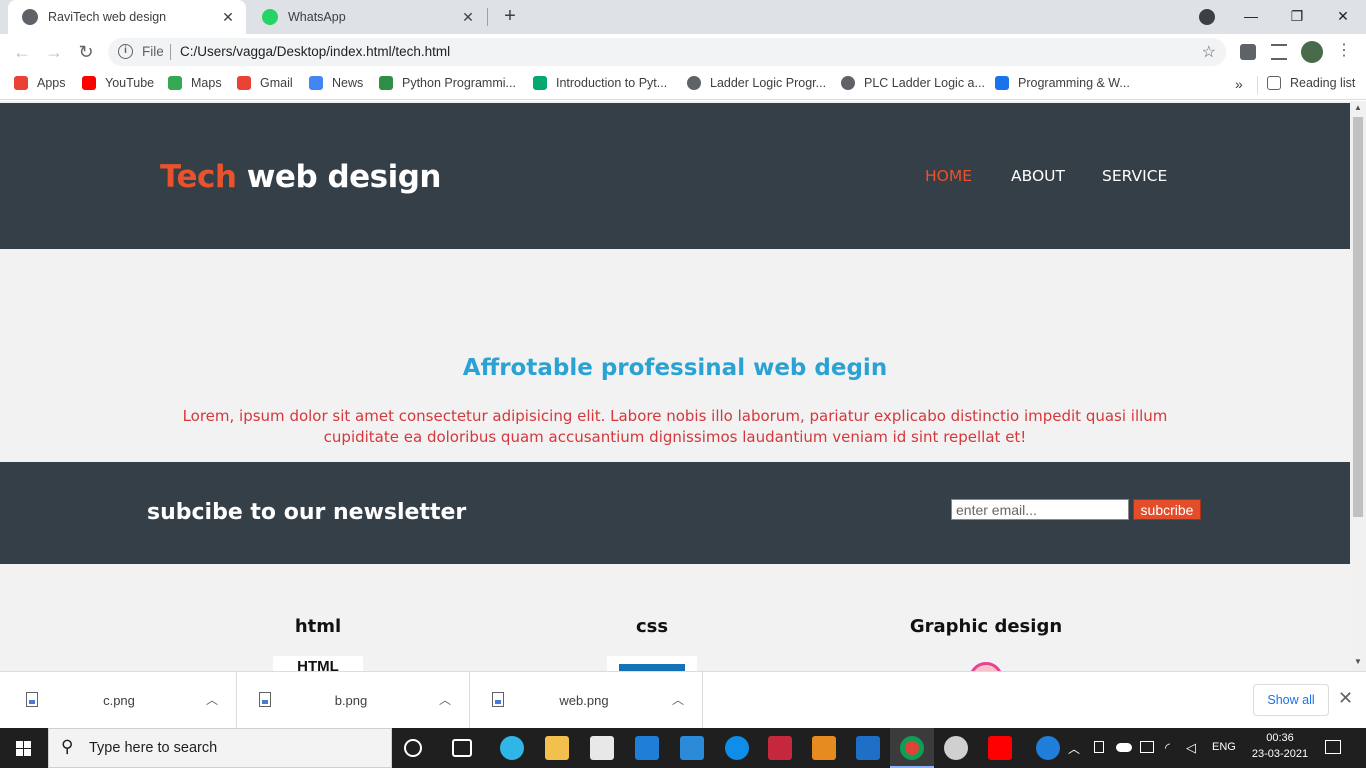 This screenshot has width=1366, height=768. What do you see at coordinates (54, 52) in the screenshot?
I see `forward-icon: →` at bounding box center [54, 52].